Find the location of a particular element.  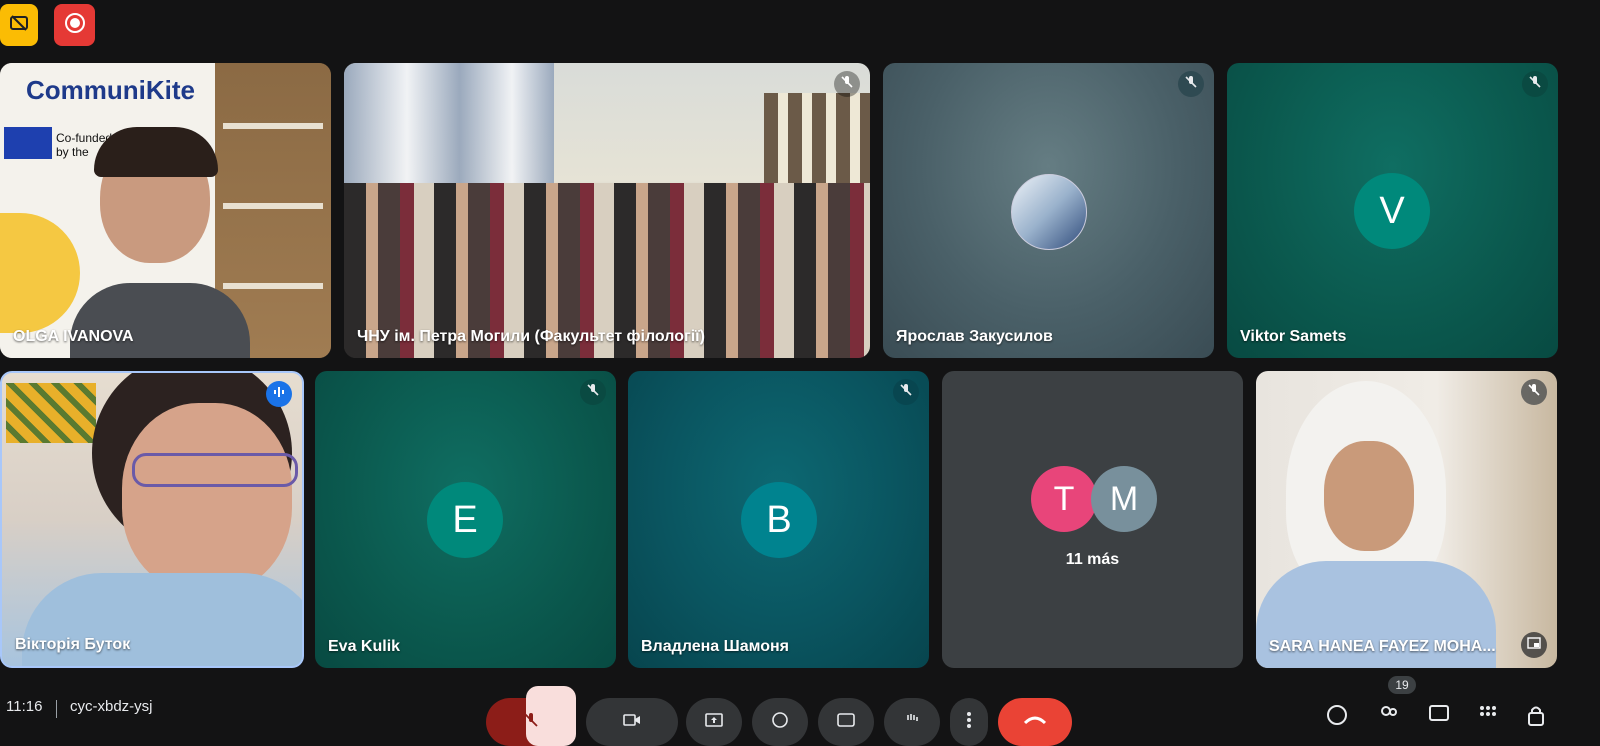

avatar: В is located at coordinates (779, 520).